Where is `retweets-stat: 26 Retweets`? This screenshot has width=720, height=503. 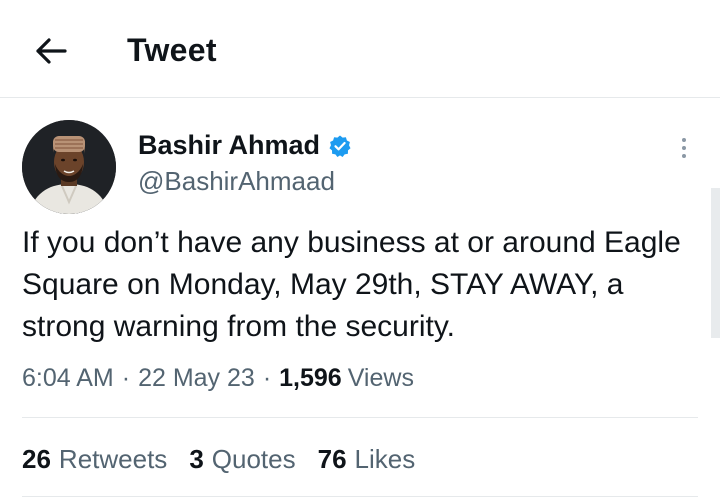
retweets-stat: 26 Retweets is located at coordinates (94, 459).